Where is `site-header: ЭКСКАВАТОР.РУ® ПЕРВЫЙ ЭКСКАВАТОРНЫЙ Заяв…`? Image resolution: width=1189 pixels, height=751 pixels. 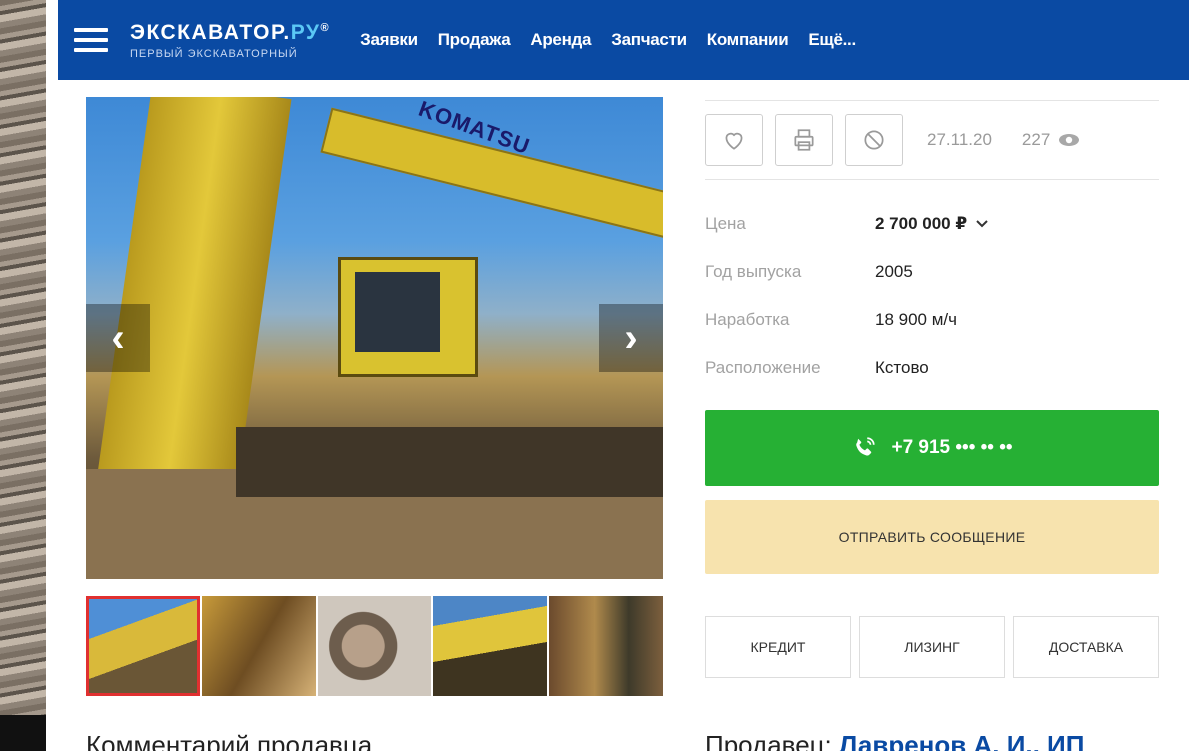 site-header: ЭКСКАВАТОР.РУ® ПЕРВЫЙ ЭКСКАВАТОРНЫЙ Заяв… is located at coordinates (623, 40).